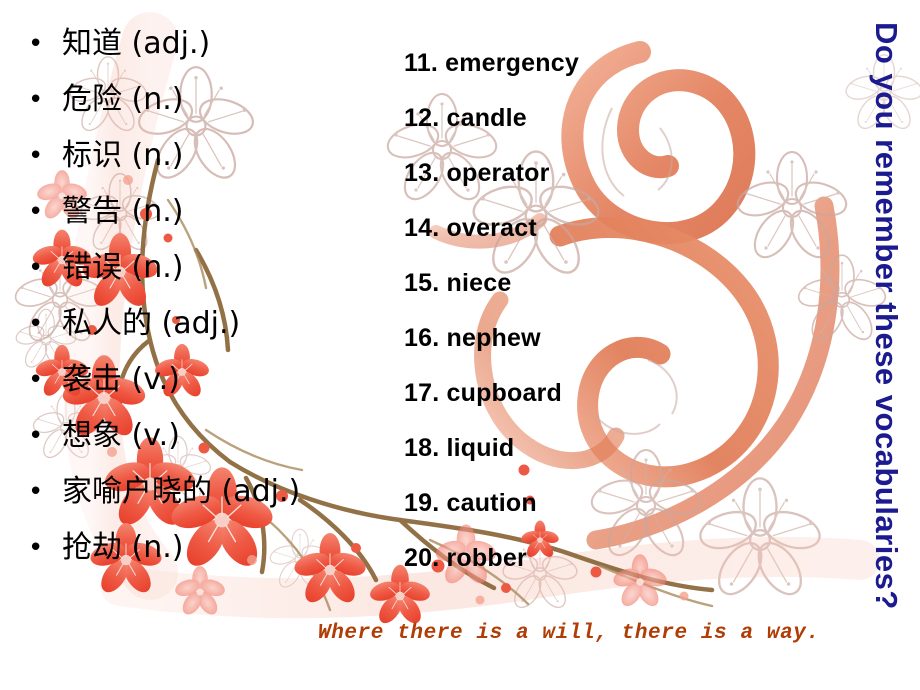  I want to click on list-item: • 抢劫 (n.), so click(198, 548).